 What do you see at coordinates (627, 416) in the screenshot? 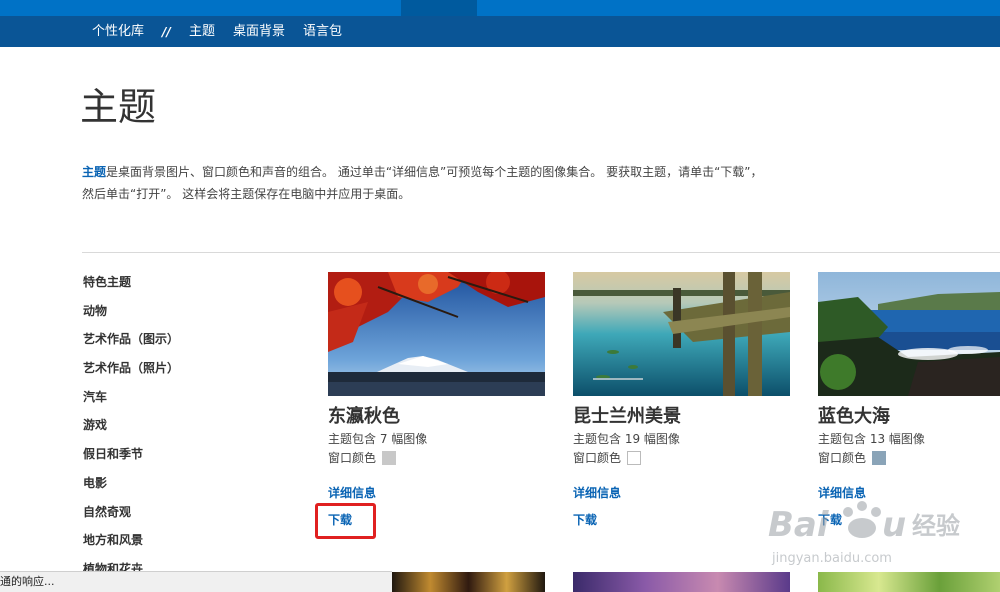
I see `theme-title: 昆士兰州美景` at bounding box center [627, 416].